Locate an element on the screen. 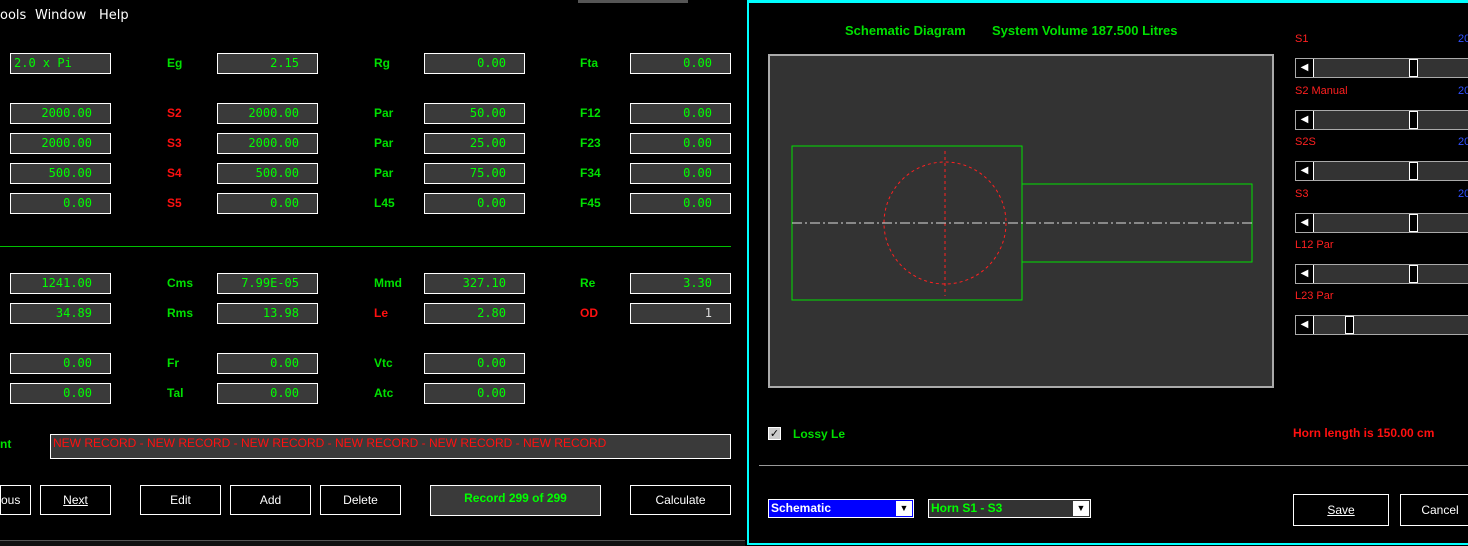  slider-value-1: 20 is located at coordinates (1463, 39).